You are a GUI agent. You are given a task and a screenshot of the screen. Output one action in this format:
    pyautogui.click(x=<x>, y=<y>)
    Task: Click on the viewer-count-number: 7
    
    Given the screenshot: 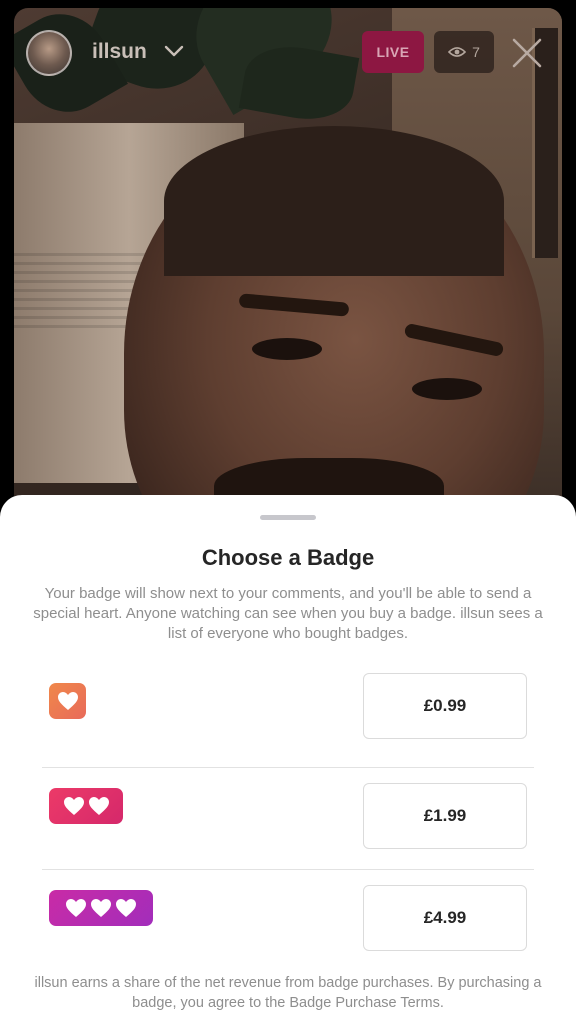 What is the action you would take?
    pyautogui.click(x=476, y=52)
    